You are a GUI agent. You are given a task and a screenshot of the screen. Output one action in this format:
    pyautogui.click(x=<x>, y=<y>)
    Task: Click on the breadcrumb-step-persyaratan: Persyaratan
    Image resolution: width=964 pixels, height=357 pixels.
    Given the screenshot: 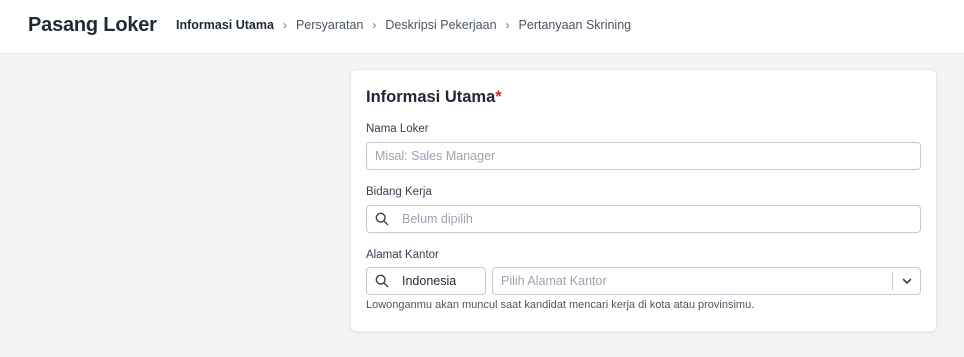 What is the action you would take?
    pyautogui.click(x=329, y=25)
    